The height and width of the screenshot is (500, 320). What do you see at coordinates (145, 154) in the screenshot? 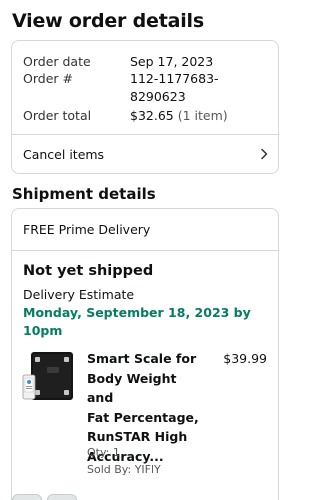
I see `cancel-items-row: Cancel items` at bounding box center [145, 154].